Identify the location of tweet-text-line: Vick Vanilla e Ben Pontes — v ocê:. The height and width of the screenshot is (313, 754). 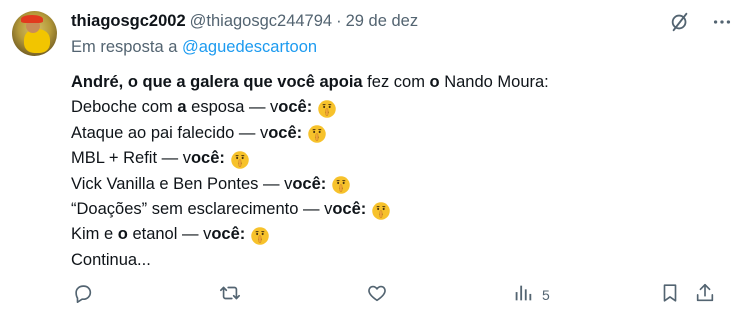
(310, 184).